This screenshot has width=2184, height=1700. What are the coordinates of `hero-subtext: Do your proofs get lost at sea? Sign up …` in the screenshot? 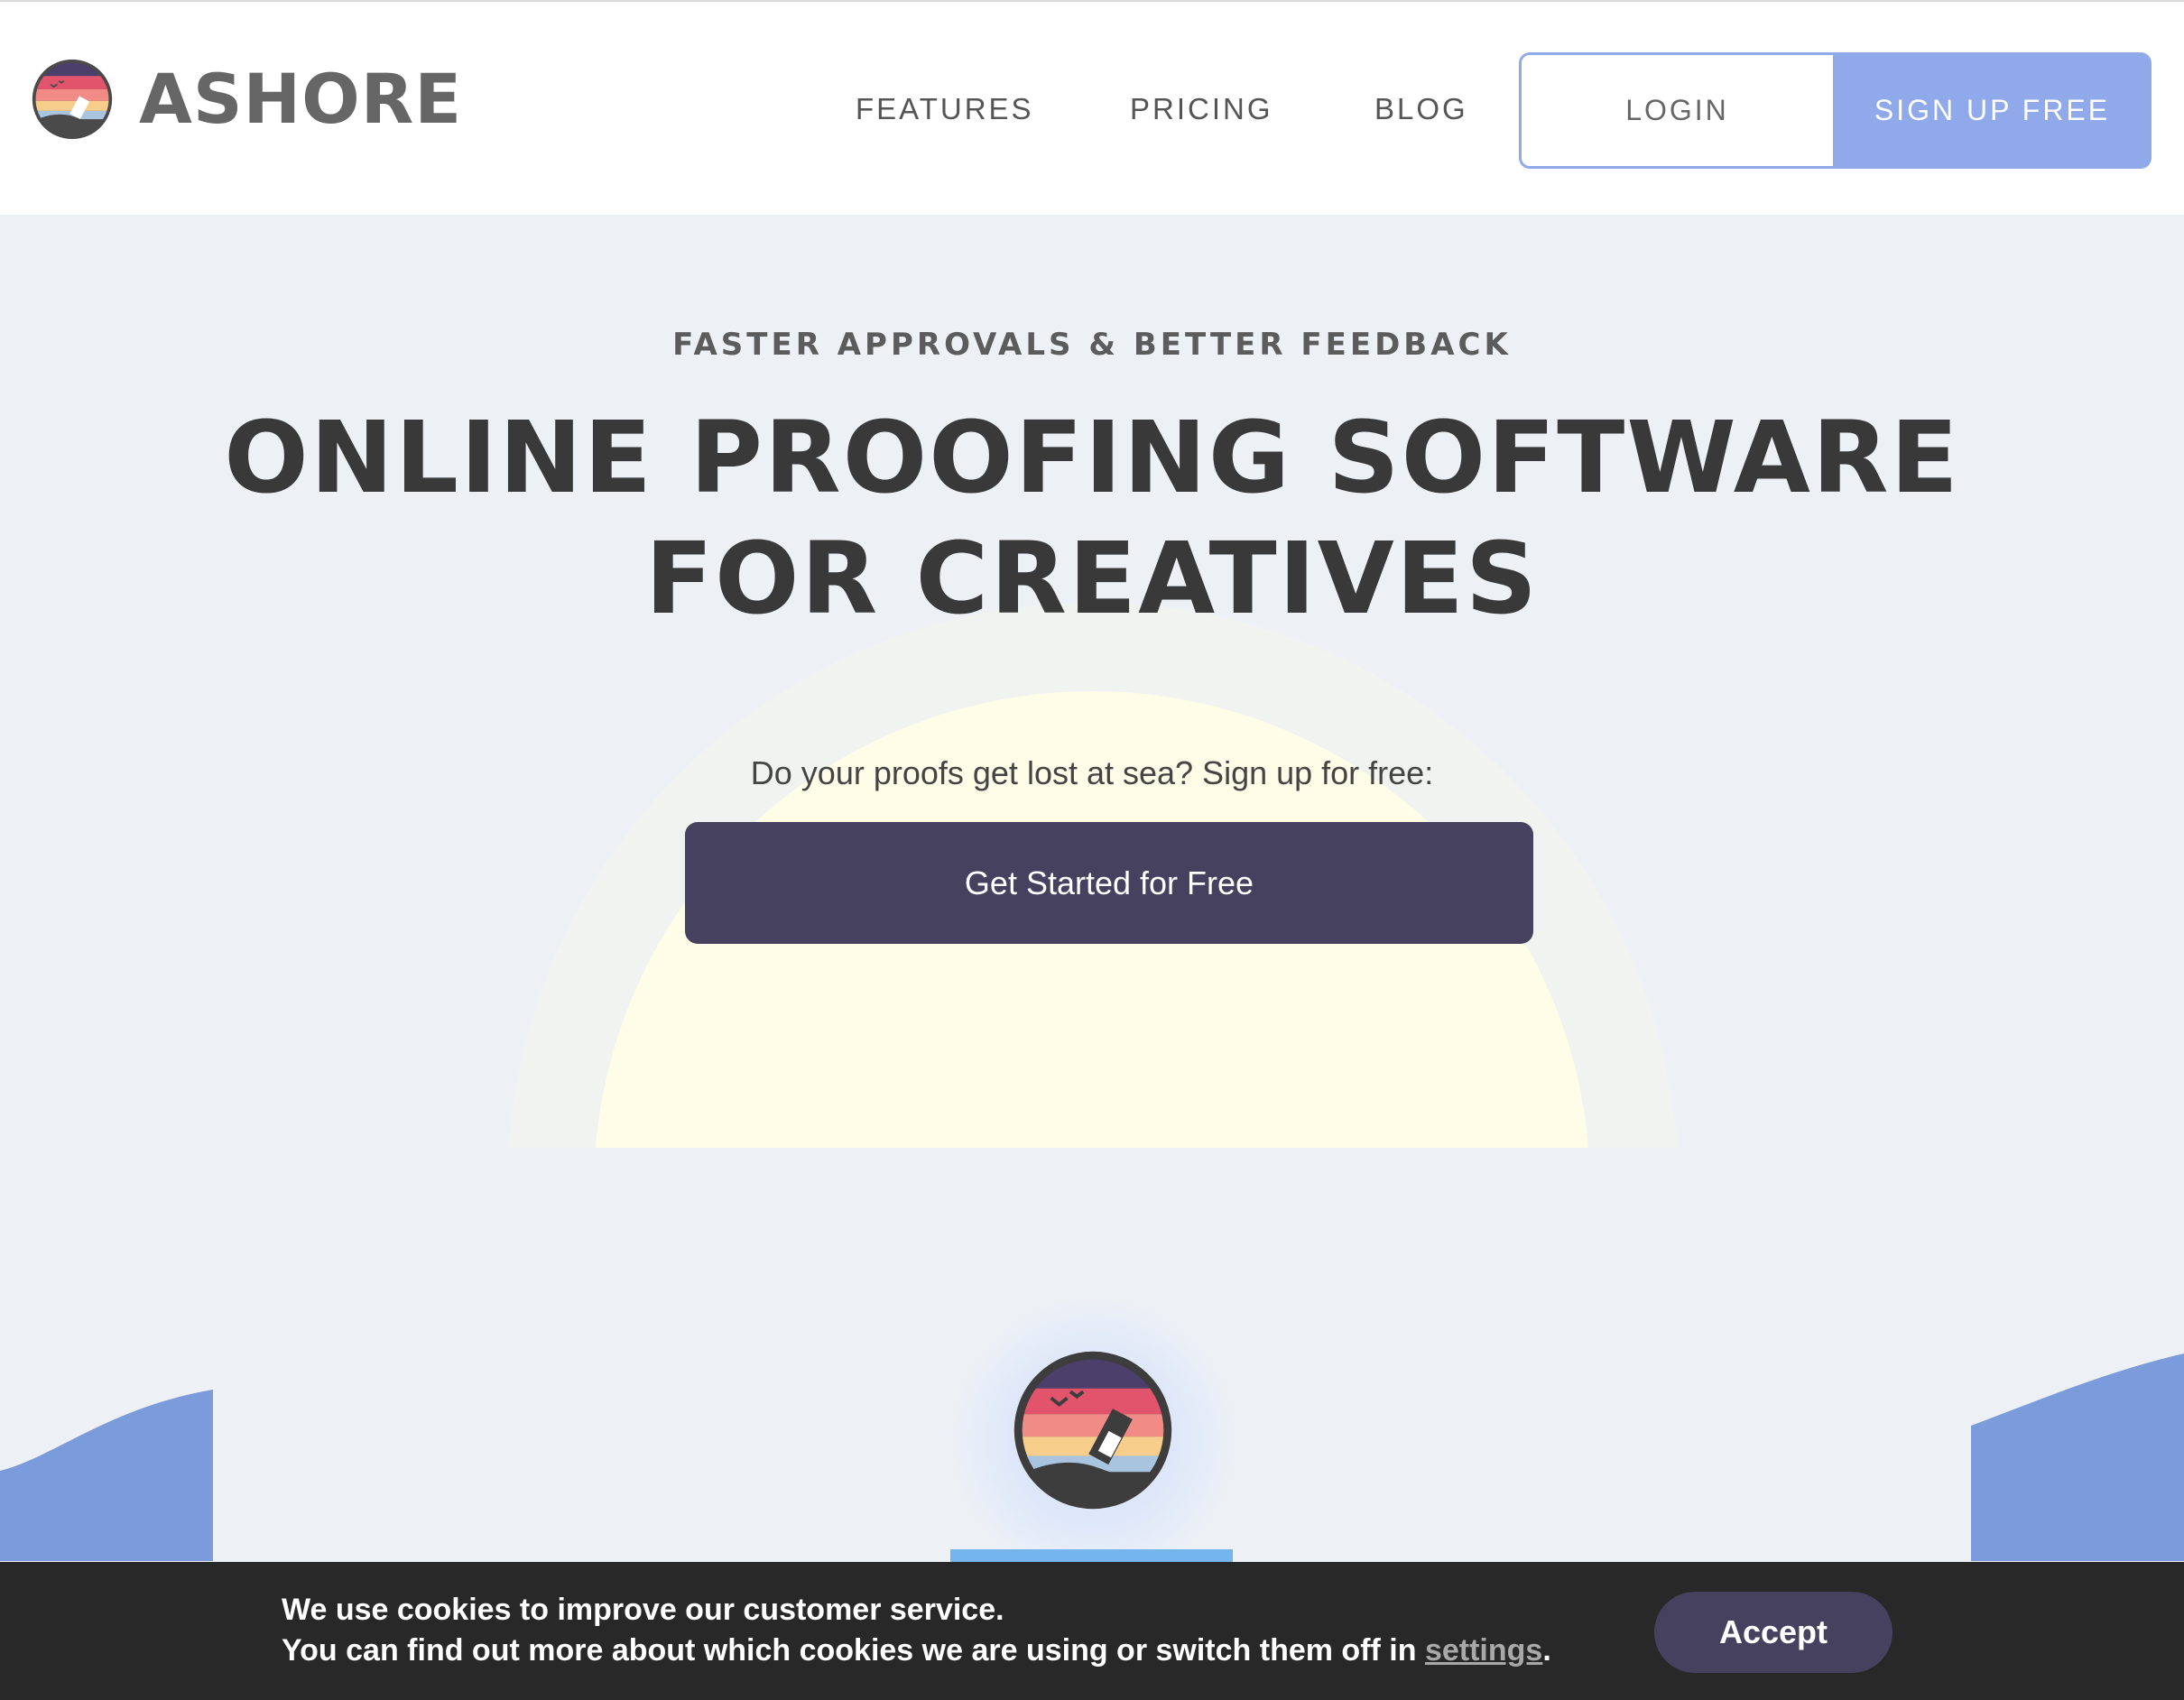 It's located at (1092, 772).